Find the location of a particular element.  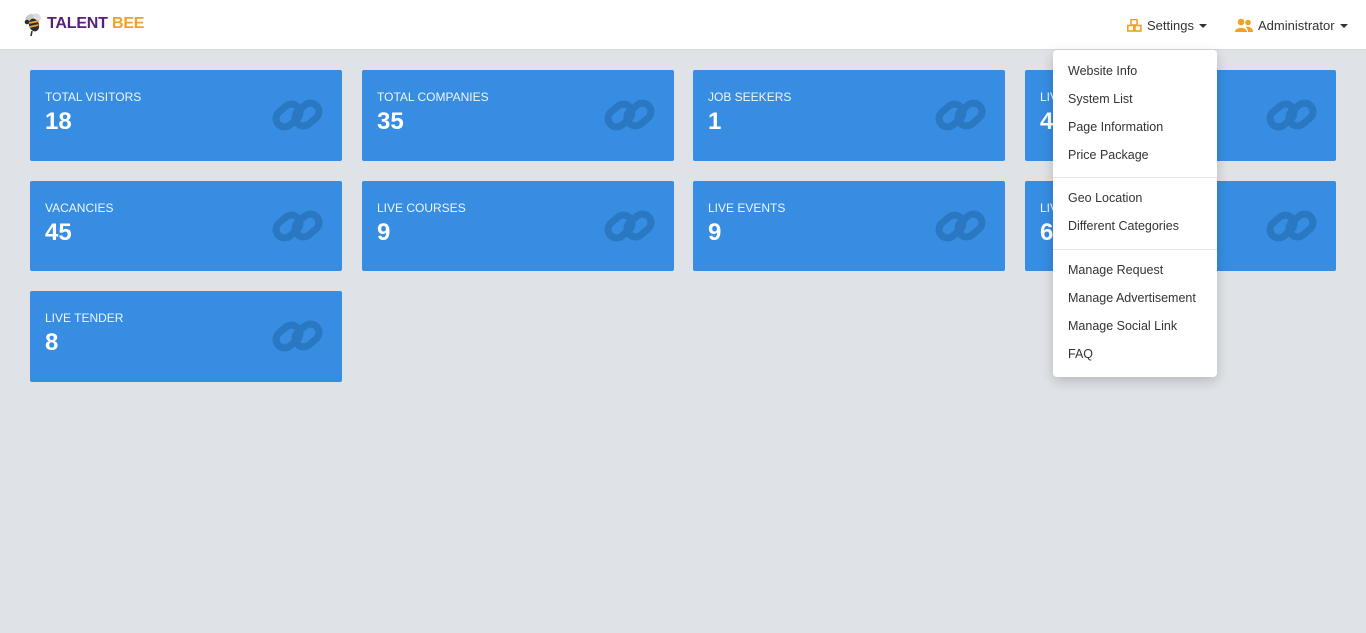

admin-menu-toggle: Administrator is located at coordinates (1291, 25).